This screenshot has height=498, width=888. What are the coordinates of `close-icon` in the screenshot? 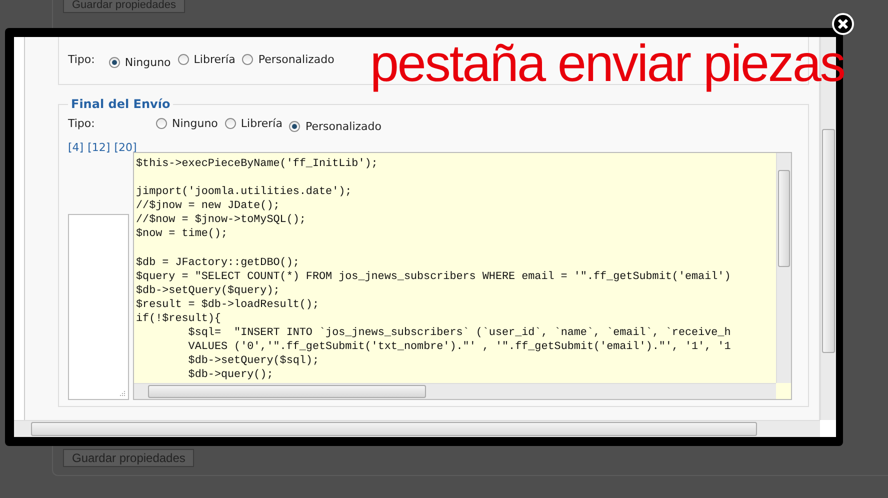 It's located at (843, 24).